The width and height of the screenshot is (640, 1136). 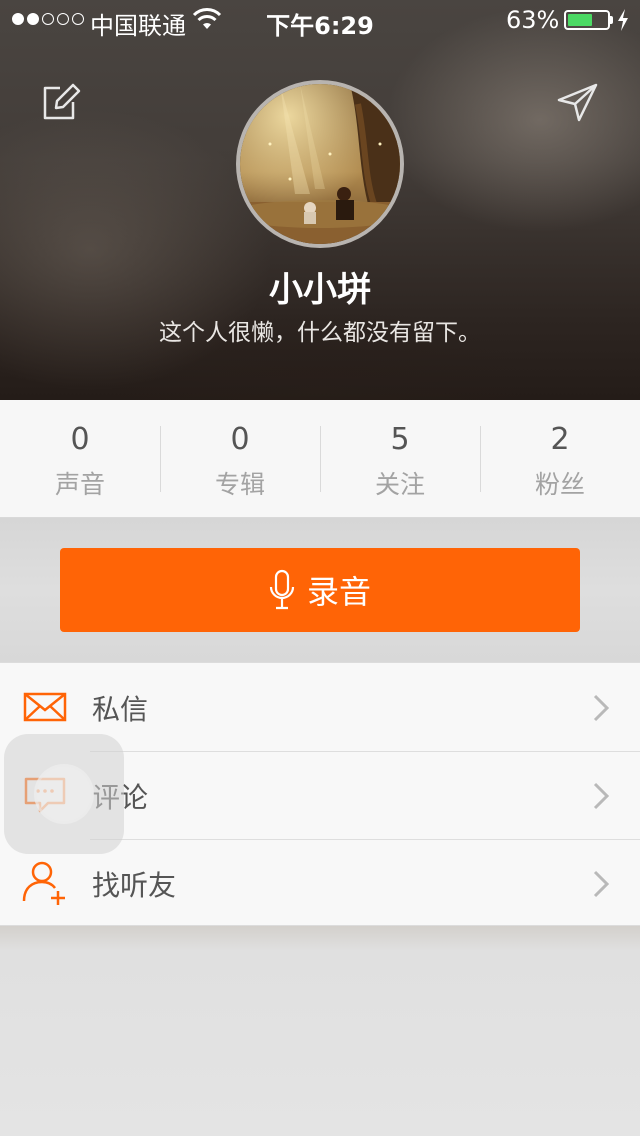 What do you see at coordinates (239, 484) in the screenshot?
I see `stat-label: 专辑` at bounding box center [239, 484].